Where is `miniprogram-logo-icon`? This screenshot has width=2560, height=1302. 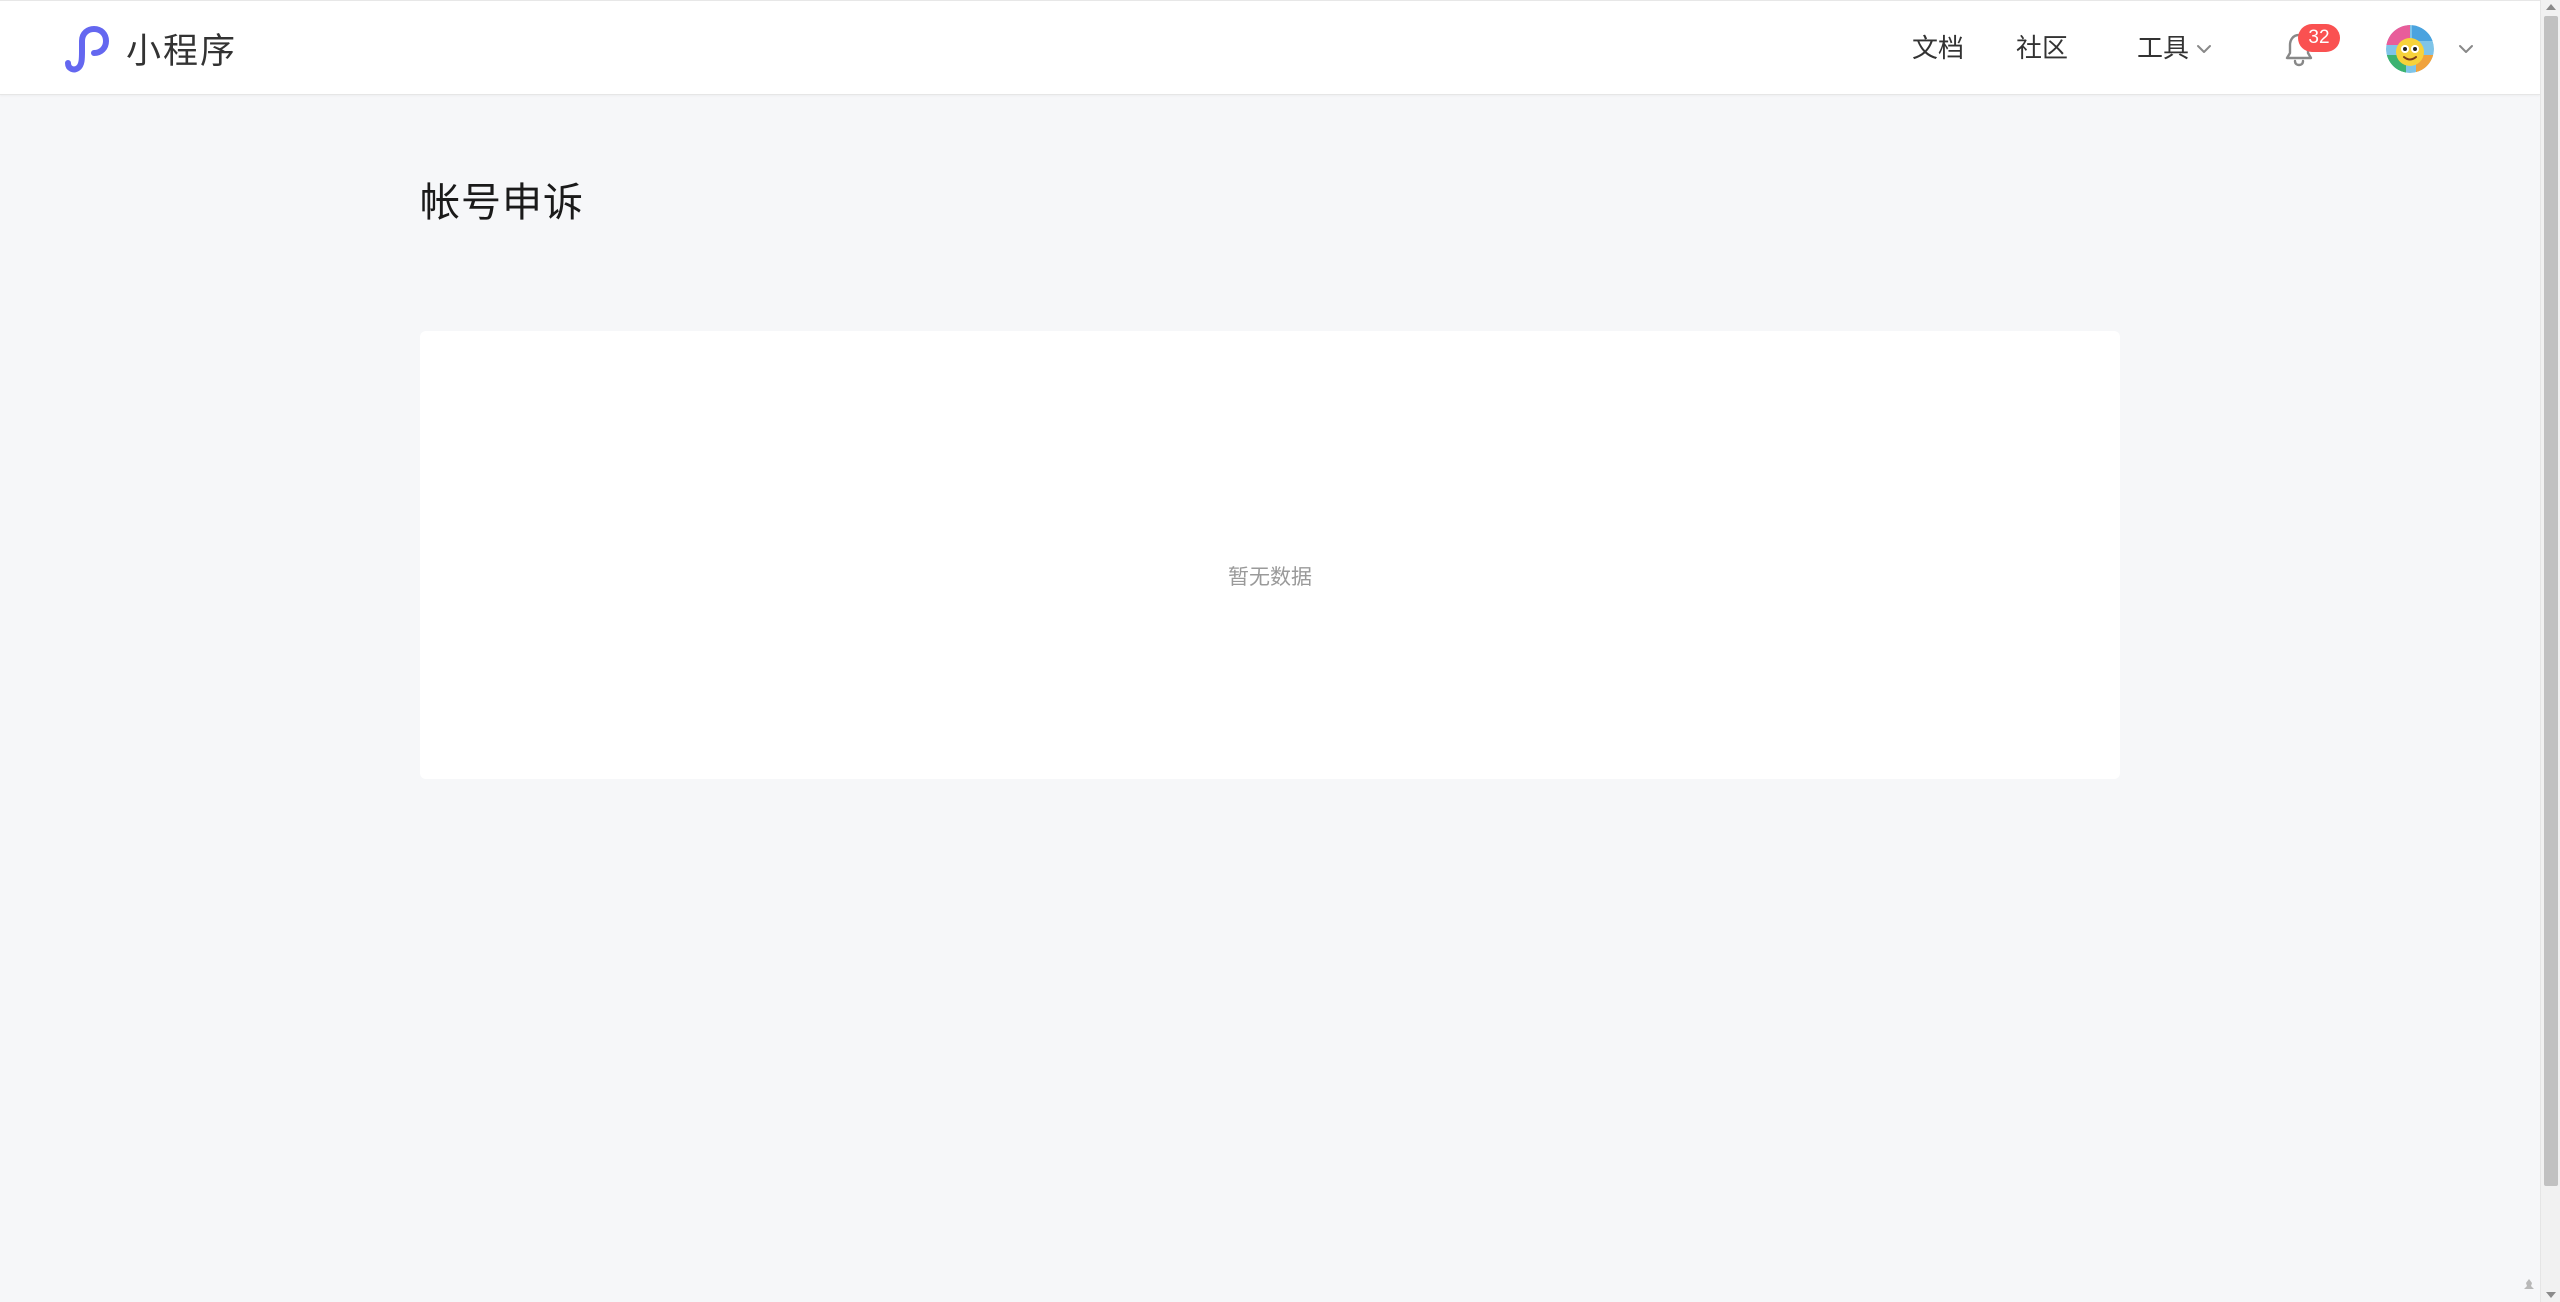 miniprogram-logo-icon is located at coordinates (87, 49).